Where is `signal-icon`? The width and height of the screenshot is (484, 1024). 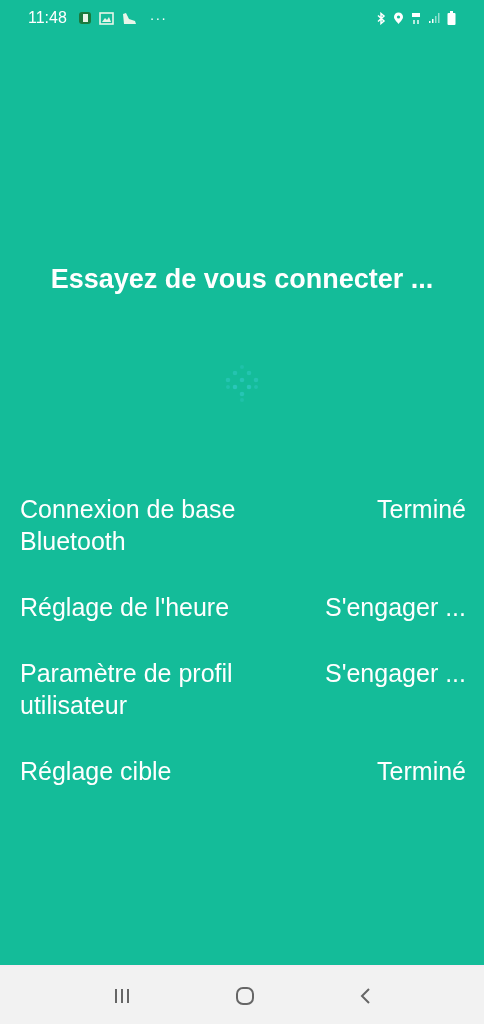
signal-icon is located at coordinates (434, 18).